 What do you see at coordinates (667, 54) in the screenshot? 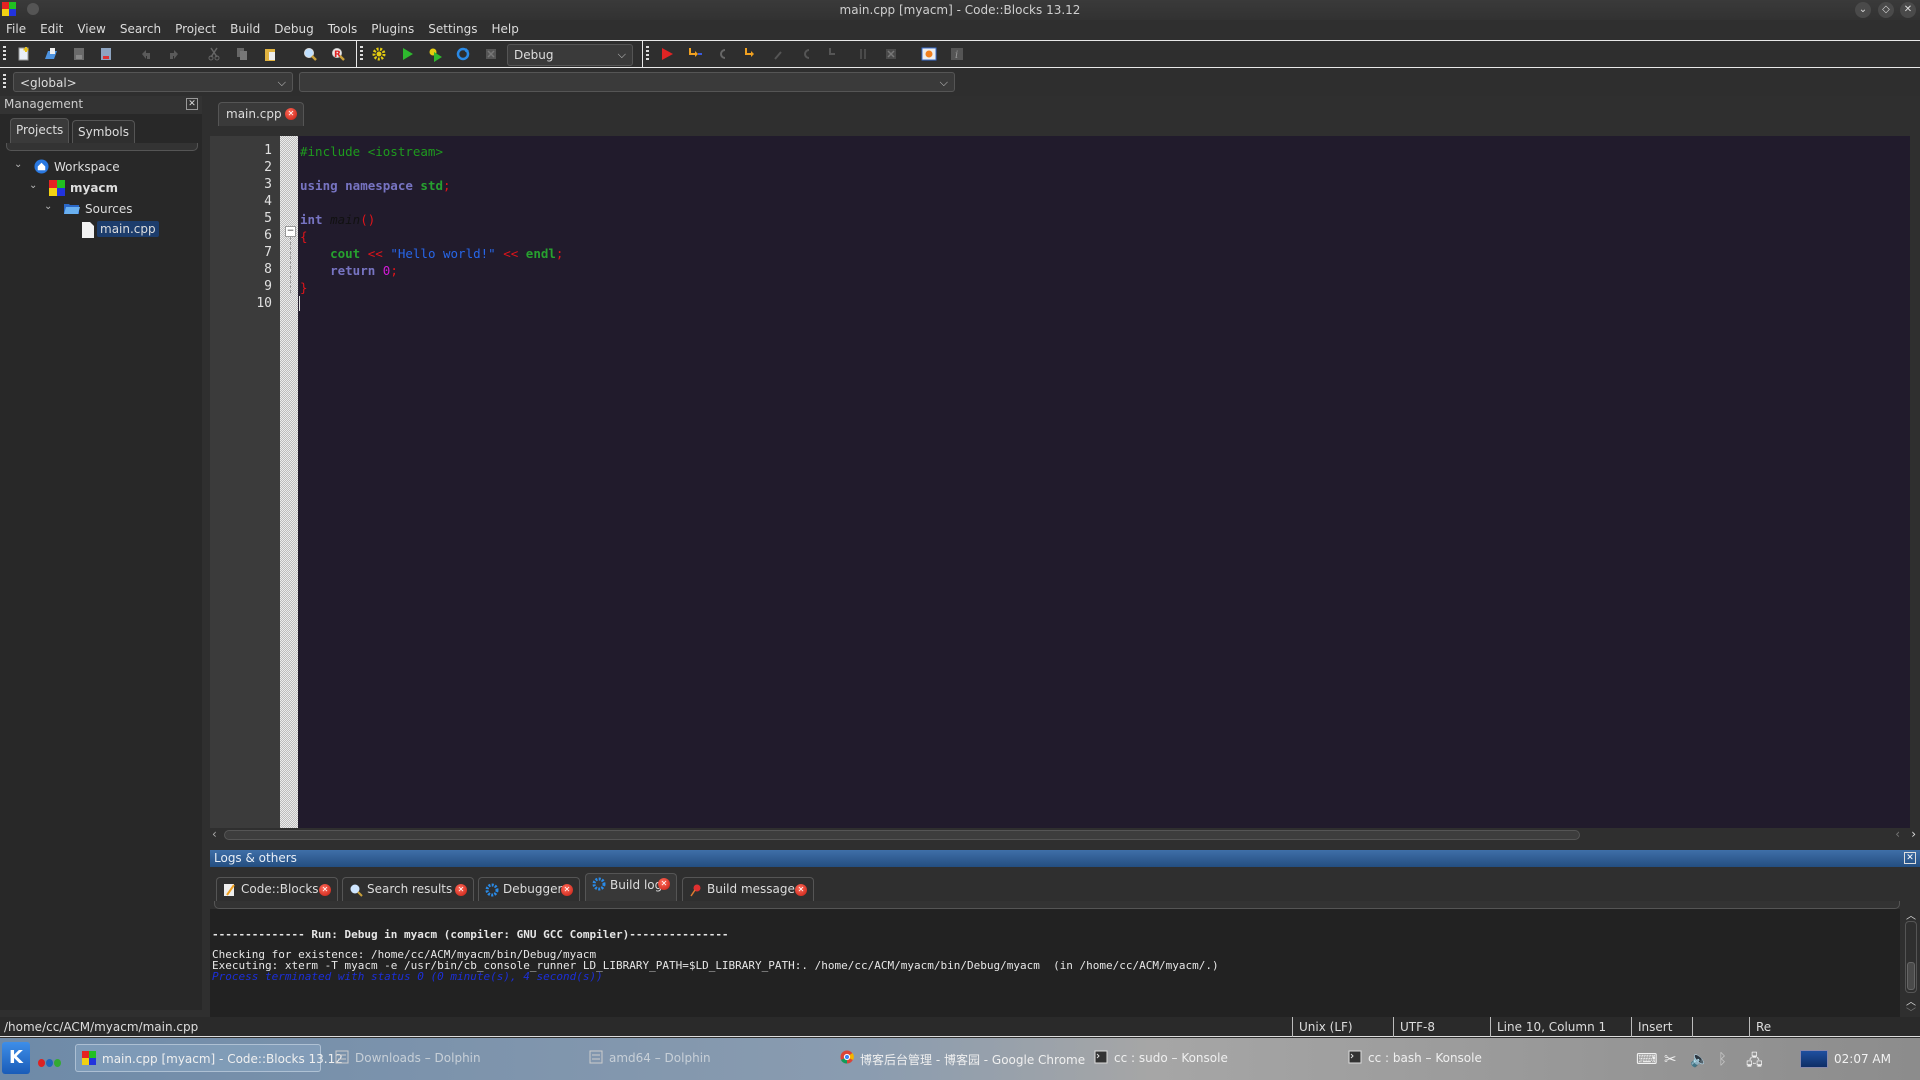
I see `debug-start-icon` at bounding box center [667, 54].